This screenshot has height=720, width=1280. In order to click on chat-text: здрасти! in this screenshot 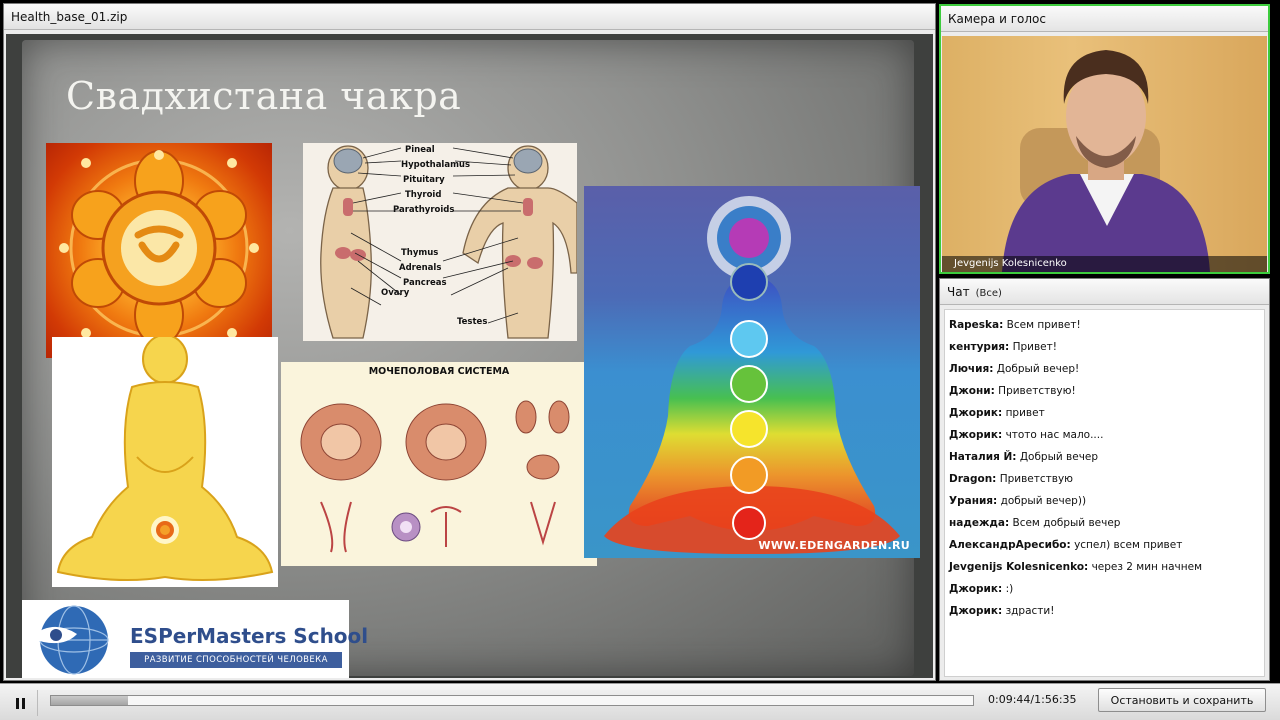, I will do `click(1030, 611)`.